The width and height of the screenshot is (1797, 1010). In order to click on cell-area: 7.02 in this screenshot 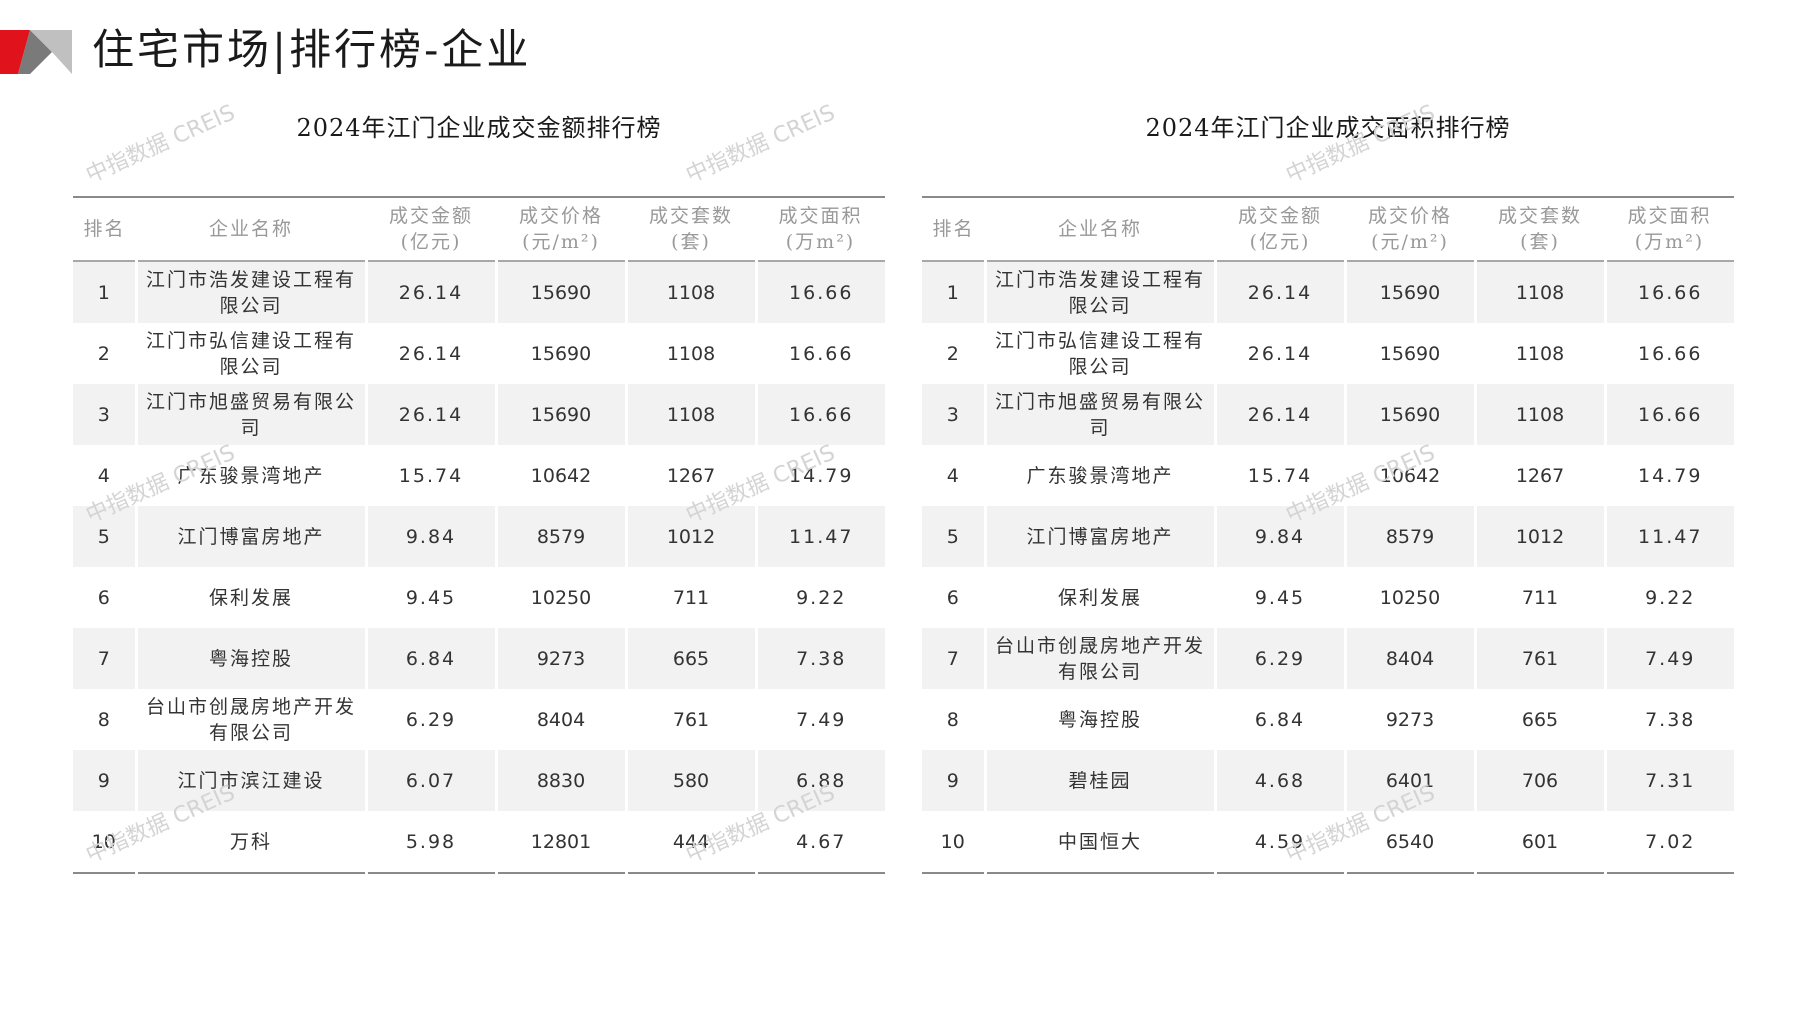, I will do `click(1668, 842)`.